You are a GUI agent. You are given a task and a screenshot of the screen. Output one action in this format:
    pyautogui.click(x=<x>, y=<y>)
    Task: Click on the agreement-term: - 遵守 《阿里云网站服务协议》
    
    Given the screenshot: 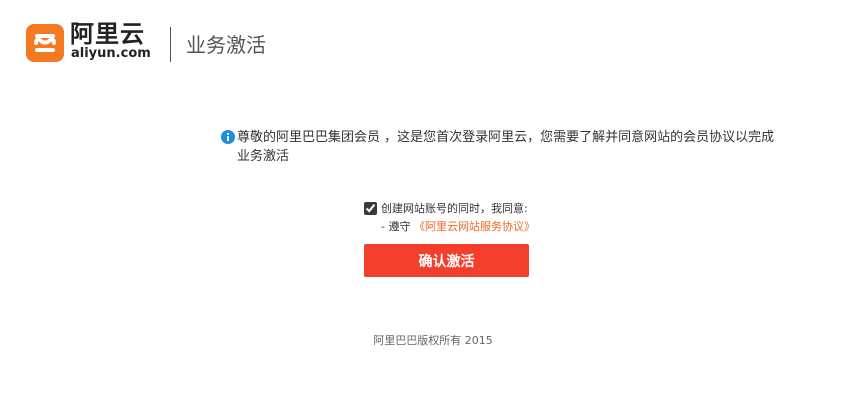 What is the action you would take?
    pyautogui.click(x=458, y=227)
    